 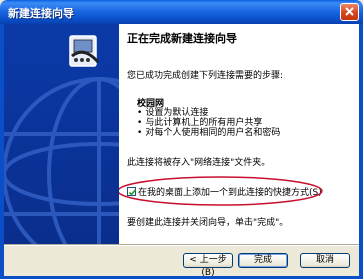 I want to click on close-icon, so click(x=349, y=11).